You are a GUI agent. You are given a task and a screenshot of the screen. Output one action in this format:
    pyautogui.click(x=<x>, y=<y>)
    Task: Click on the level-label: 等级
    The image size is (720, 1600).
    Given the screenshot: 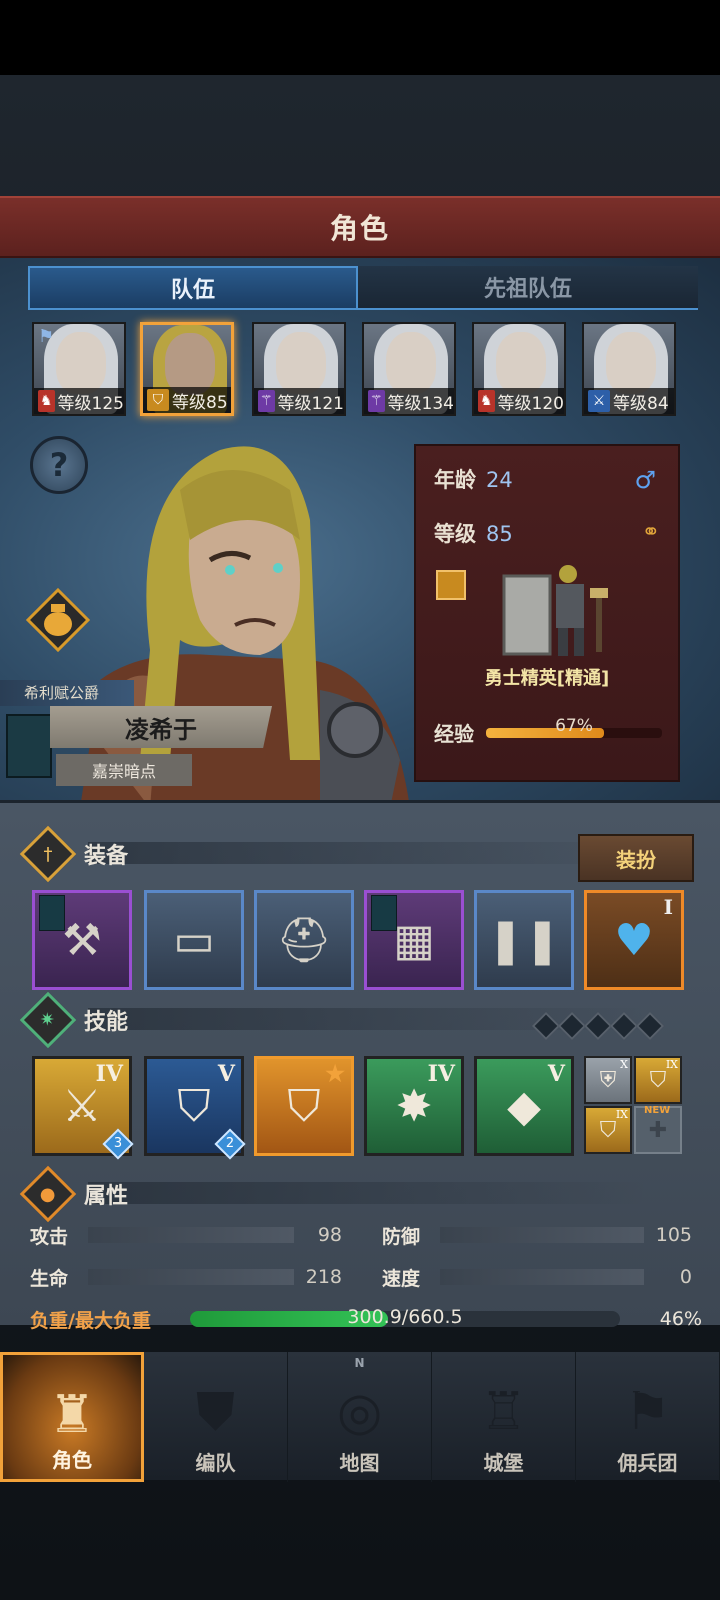 What is the action you would take?
    pyautogui.click(x=455, y=534)
    